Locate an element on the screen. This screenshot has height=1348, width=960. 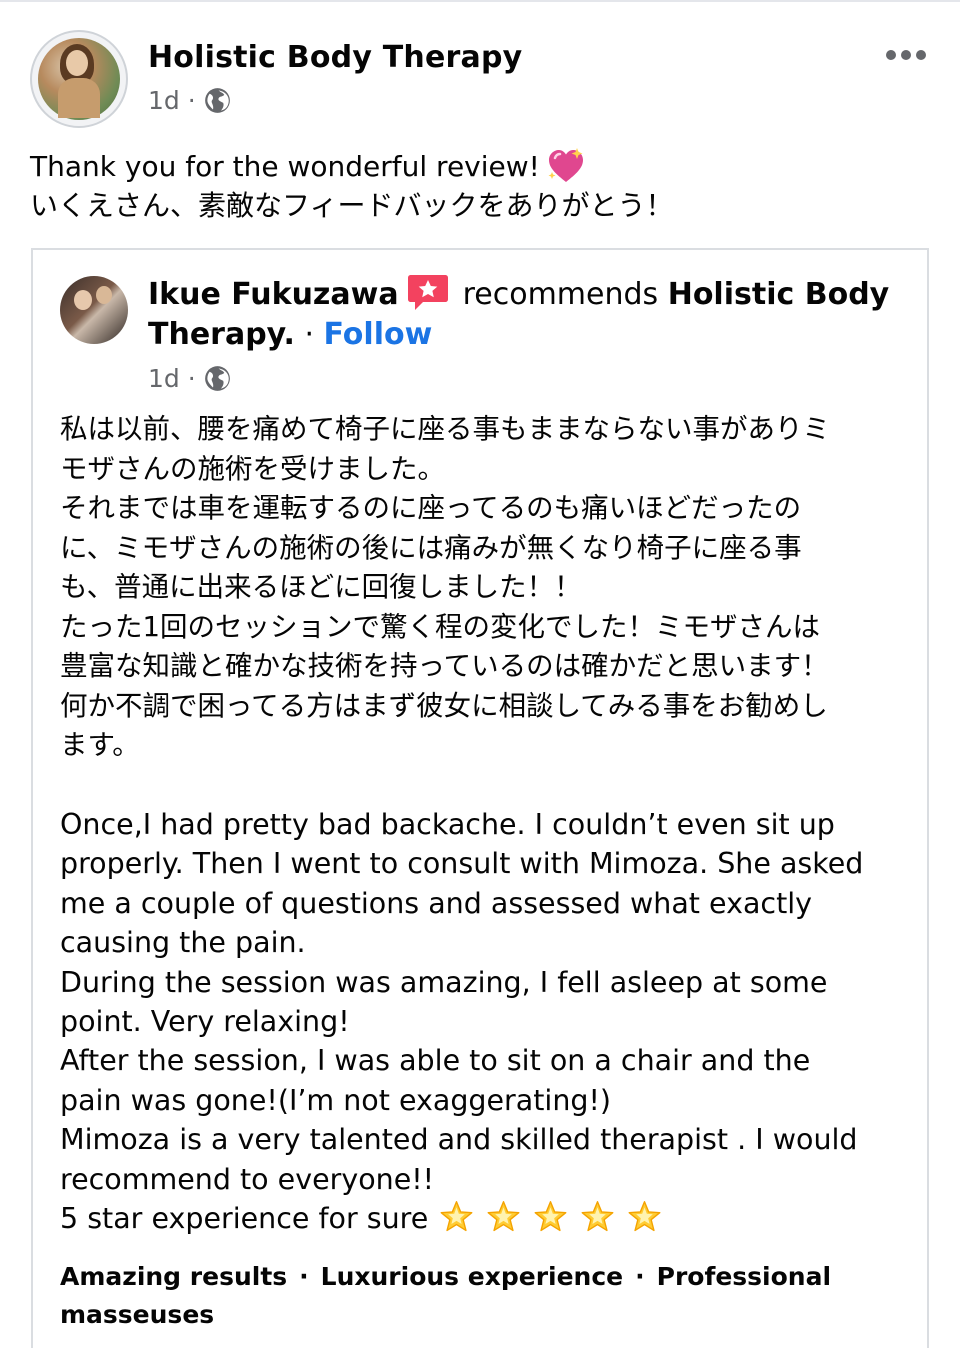
review-line-jp: たった1回のセッションで驚く程の変化でした！ミモザさんは is located at coordinates (440, 626).